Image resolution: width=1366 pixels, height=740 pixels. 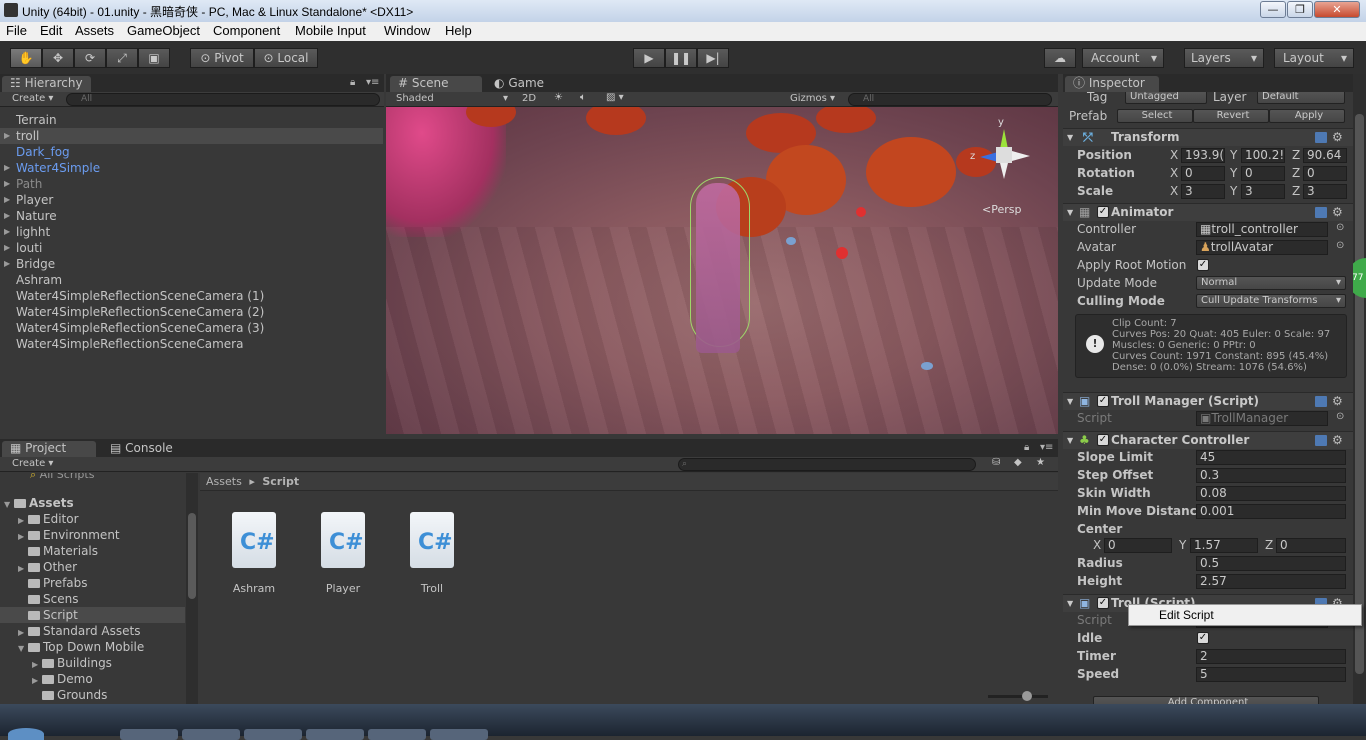 I want to click on tag-dropdown: Untagged, so click(x=1166, y=98).